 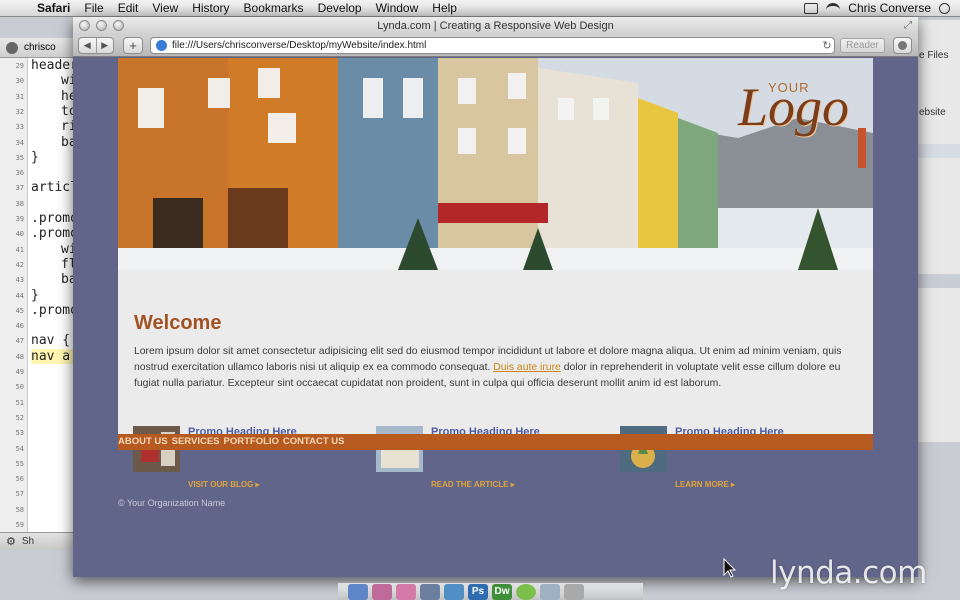 I want to click on site-footer: © Your Organization Name, so click(x=172, y=503).